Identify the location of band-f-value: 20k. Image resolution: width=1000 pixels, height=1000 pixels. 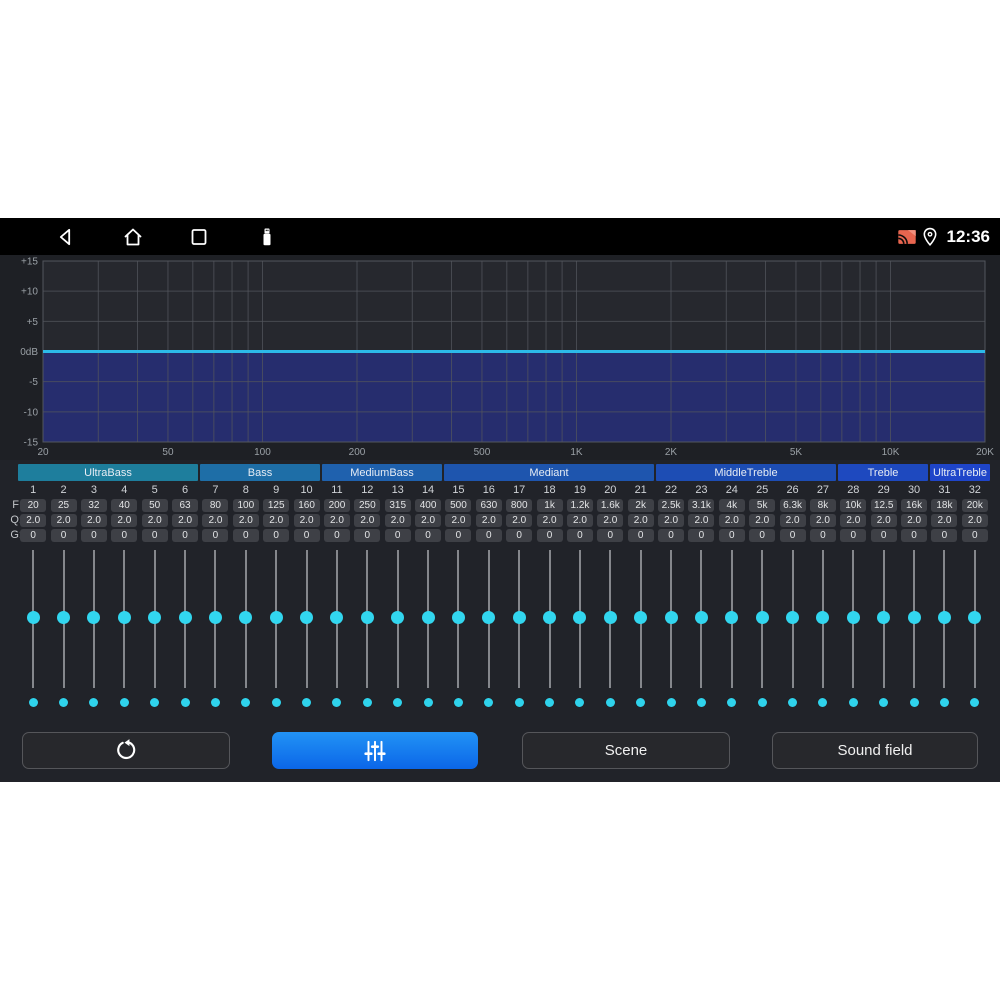
(974, 505).